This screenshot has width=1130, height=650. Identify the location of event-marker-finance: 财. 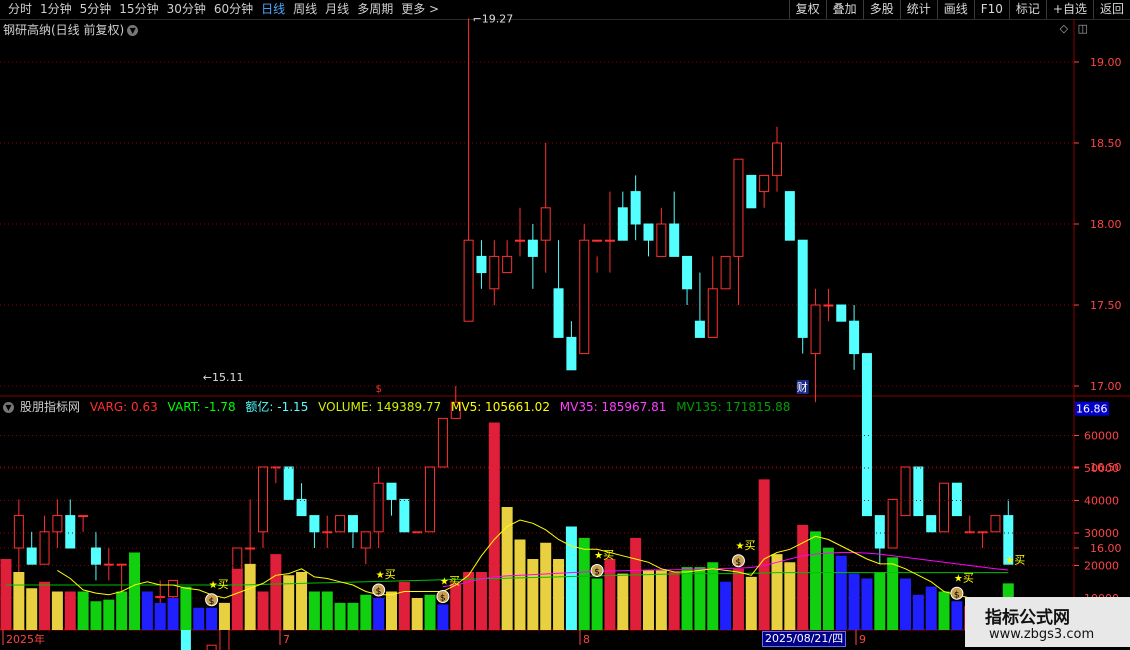
(802, 387).